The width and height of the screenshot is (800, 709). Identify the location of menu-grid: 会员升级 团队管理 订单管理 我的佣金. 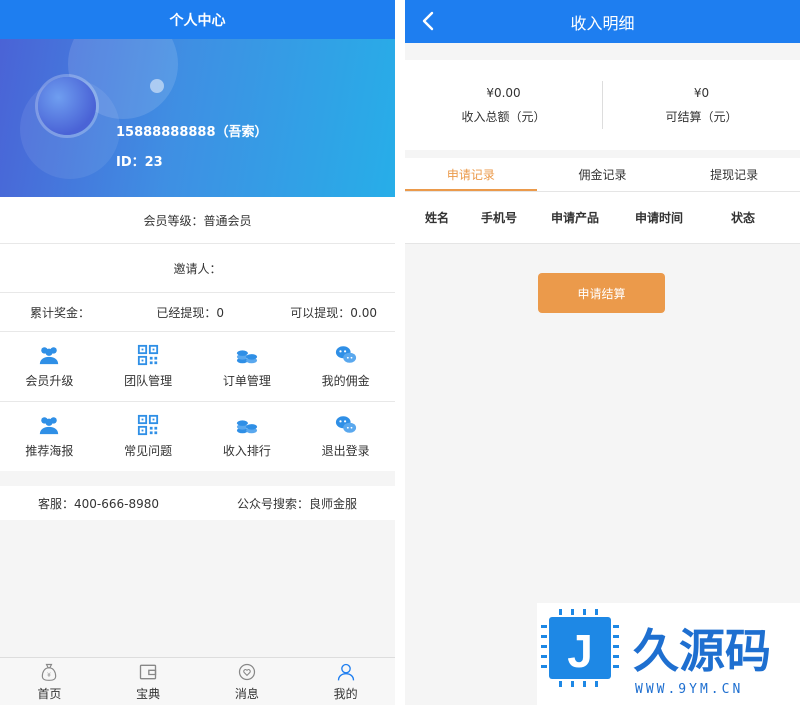
(197, 366).